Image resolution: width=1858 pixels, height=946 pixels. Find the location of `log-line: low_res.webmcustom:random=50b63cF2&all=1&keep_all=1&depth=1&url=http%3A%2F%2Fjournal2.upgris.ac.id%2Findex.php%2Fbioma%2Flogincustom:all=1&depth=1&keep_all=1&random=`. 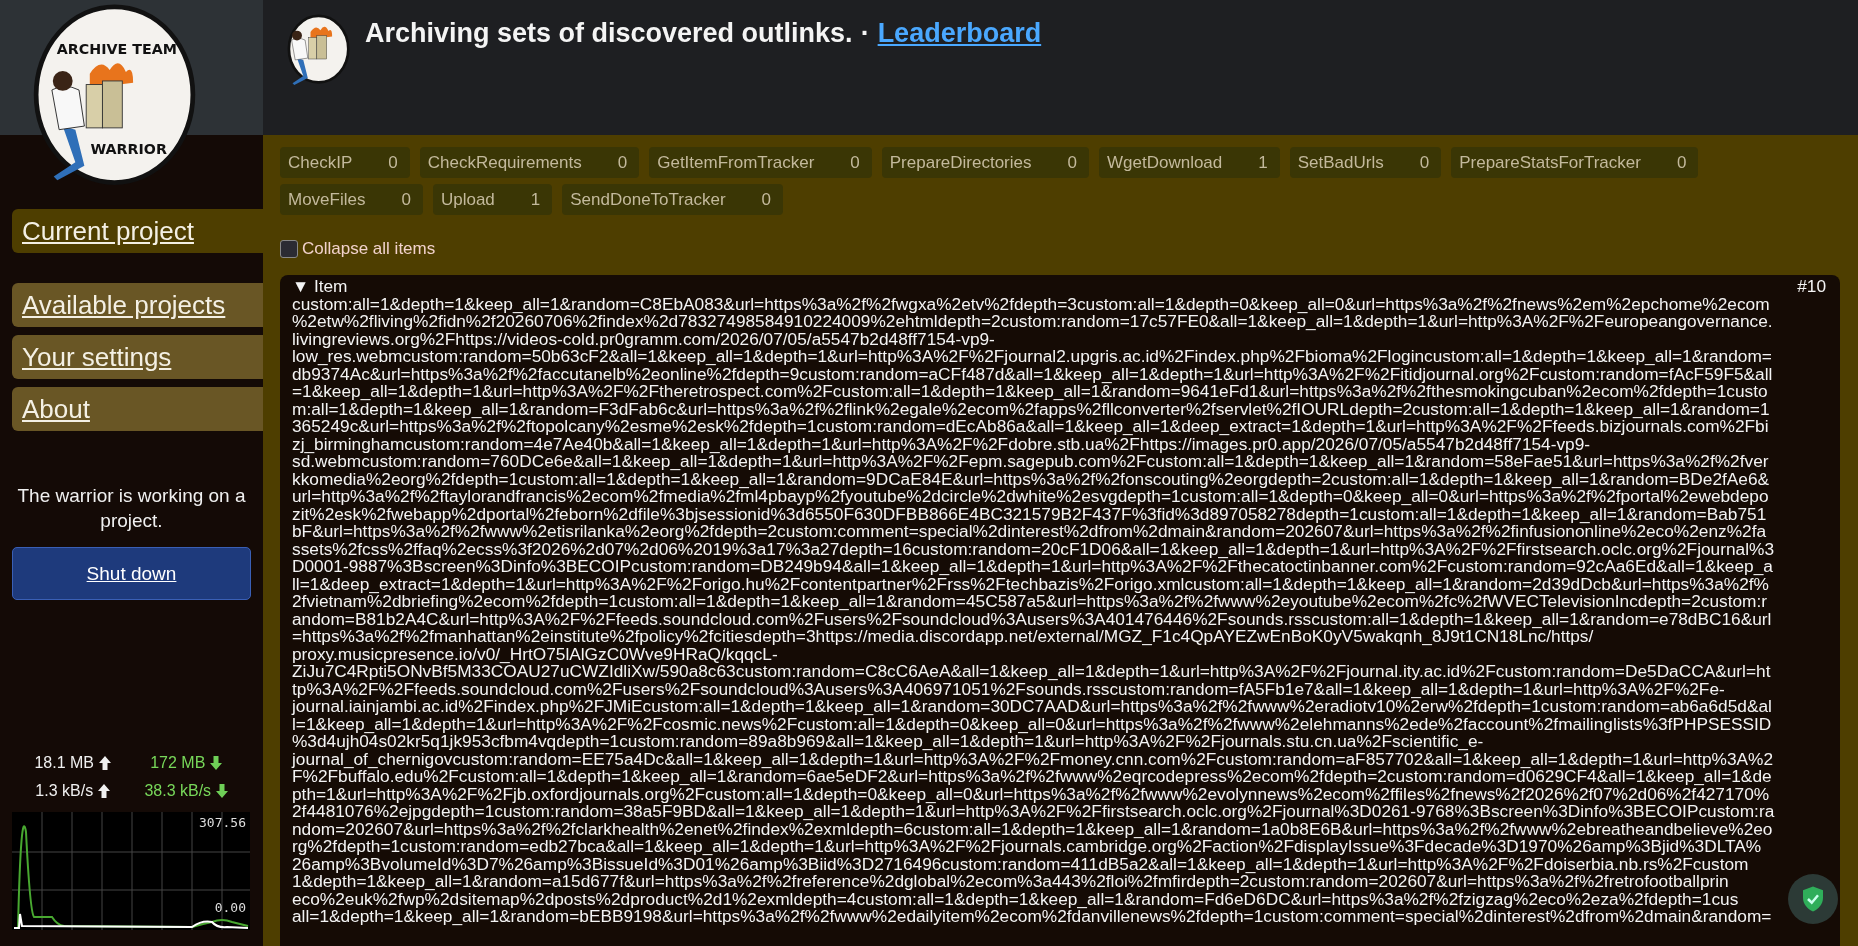

log-line: low_res.webmcustom:random=50b63cF2&all=1&keep_all=1&depth=1&url=http%3A%2F%2Fjournal2.upgris.ac.id%2Findex.php%2Fbioma%2Flogincustom:all=1&depth=1&keep_all=1&random= is located at coordinates (1032, 357).